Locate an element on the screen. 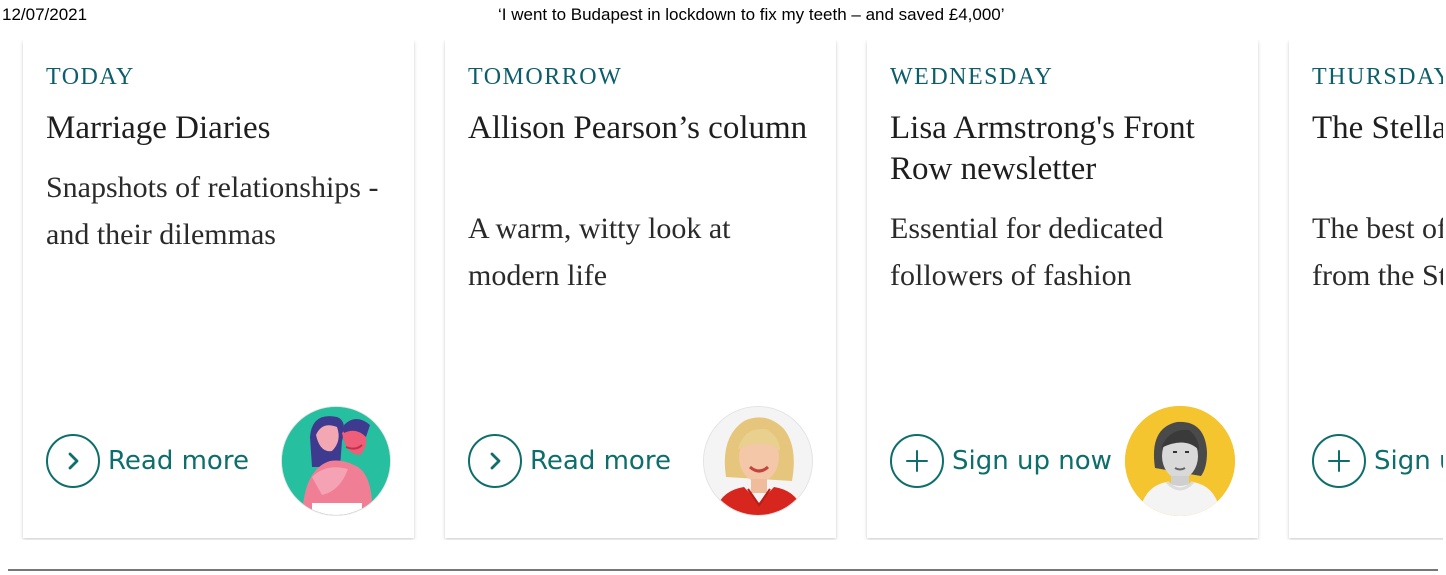  card-day-label: TOMORROW is located at coordinates (545, 77).